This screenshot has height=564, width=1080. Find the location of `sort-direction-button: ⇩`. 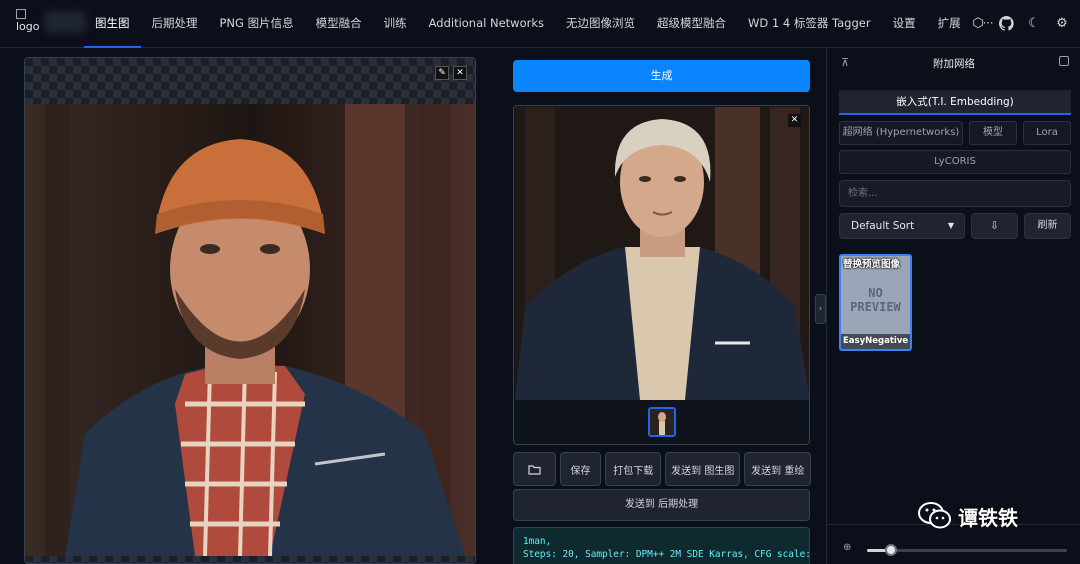

sort-direction-button: ⇩ is located at coordinates (994, 226).